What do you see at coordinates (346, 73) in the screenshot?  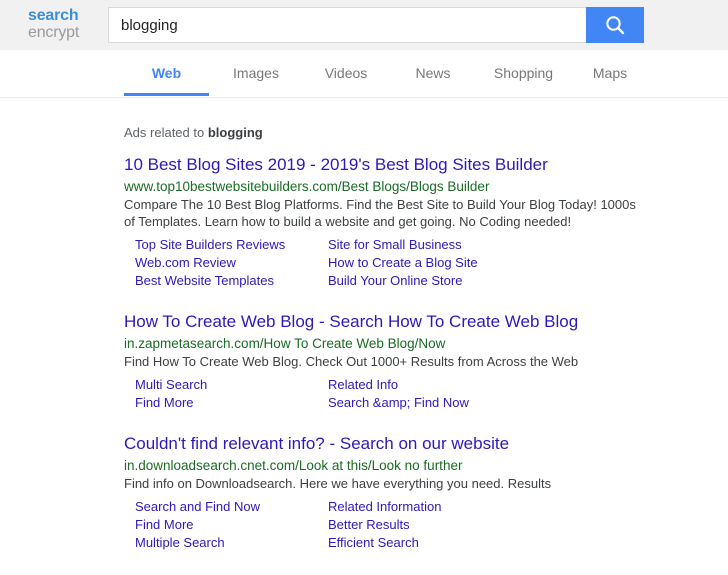 I see `tab-videos: Videos` at bounding box center [346, 73].